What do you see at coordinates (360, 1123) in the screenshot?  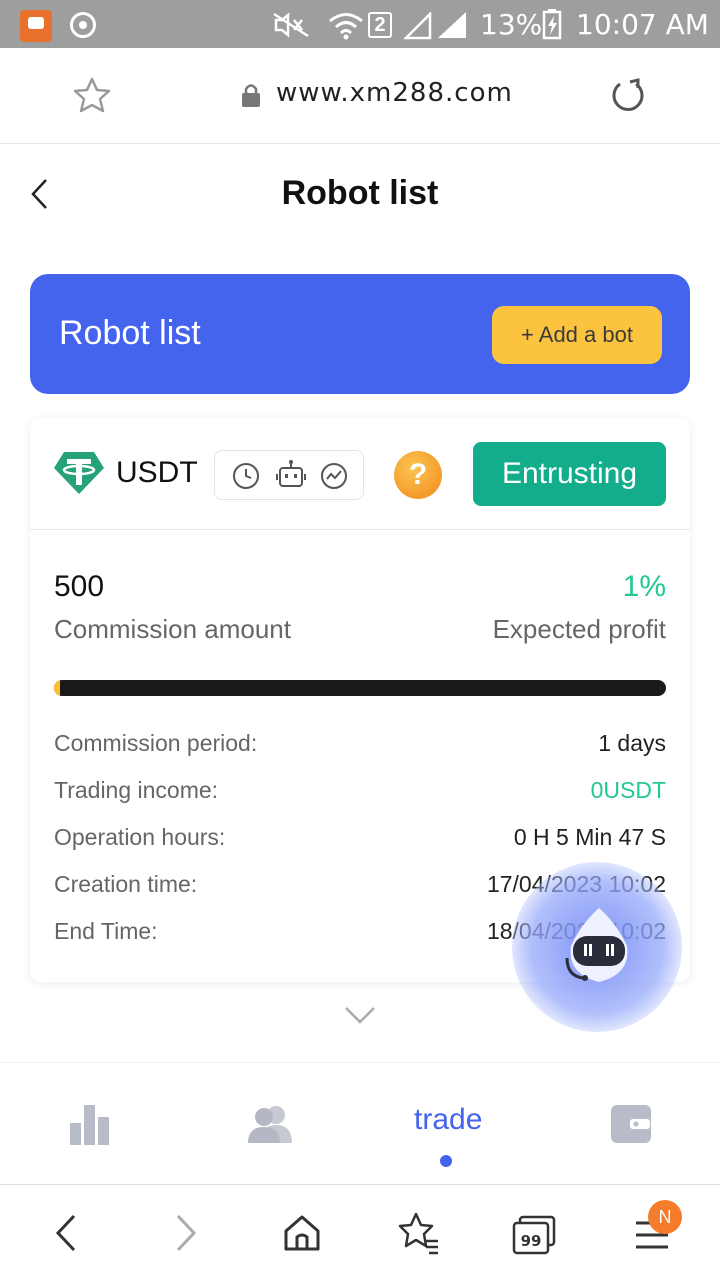 I see `app-tab-bar: trade` at bounding box center [360, 1123].